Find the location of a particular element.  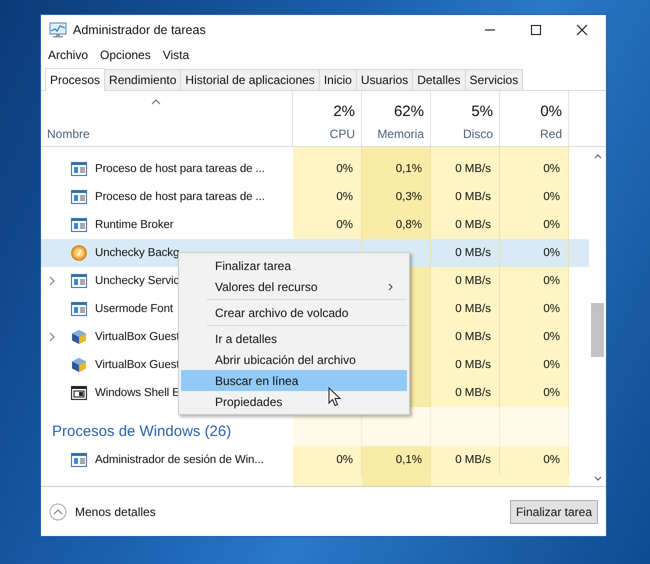

menu-item: Archivo is located at coordinates (68, 55).